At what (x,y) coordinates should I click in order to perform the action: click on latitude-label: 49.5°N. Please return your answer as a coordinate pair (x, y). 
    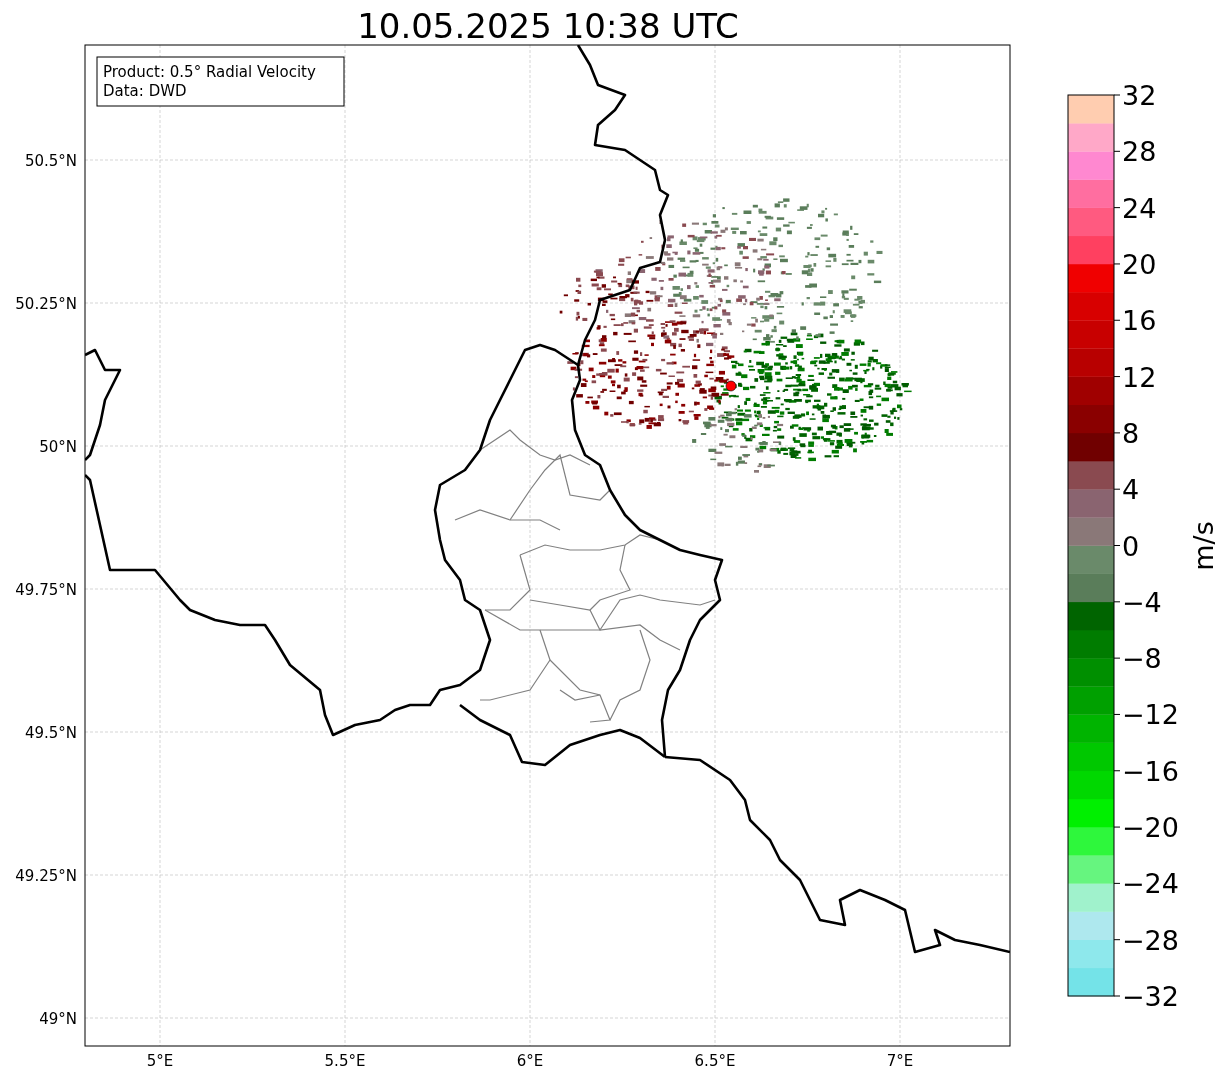
    Looking at the image, I should click on (50, 733).